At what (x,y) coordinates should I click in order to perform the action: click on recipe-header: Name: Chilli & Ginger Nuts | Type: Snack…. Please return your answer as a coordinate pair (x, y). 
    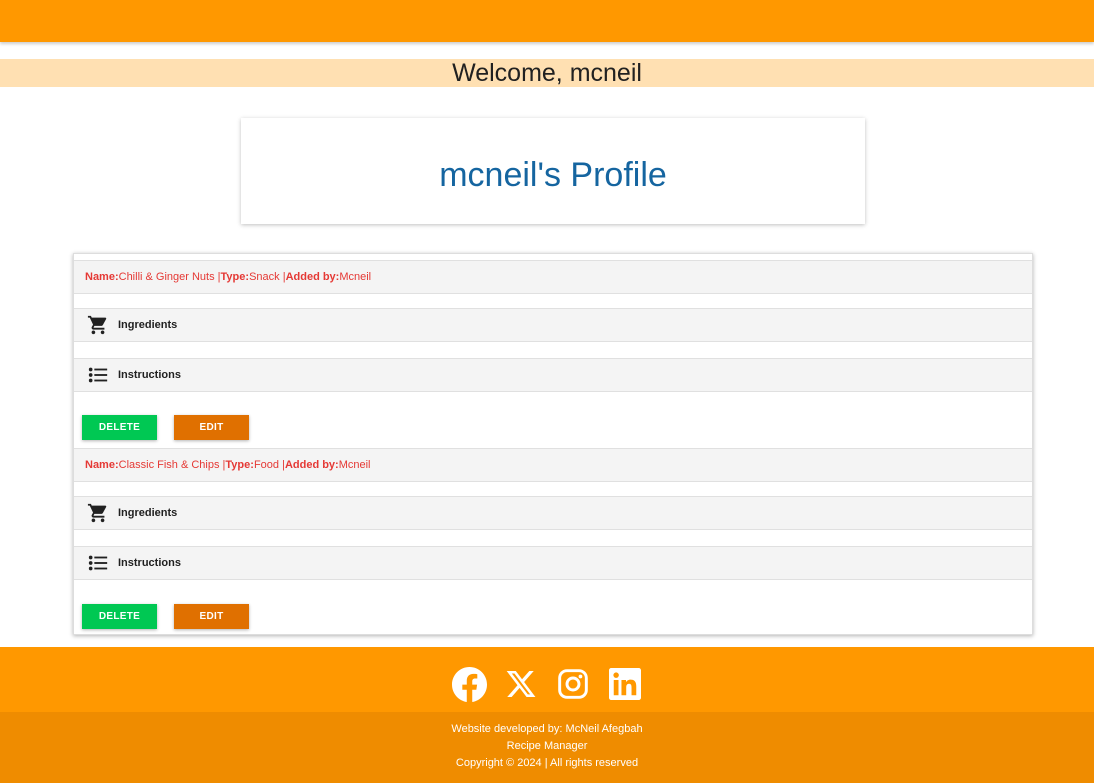
    Looking at the image, I should click on (553, 277).